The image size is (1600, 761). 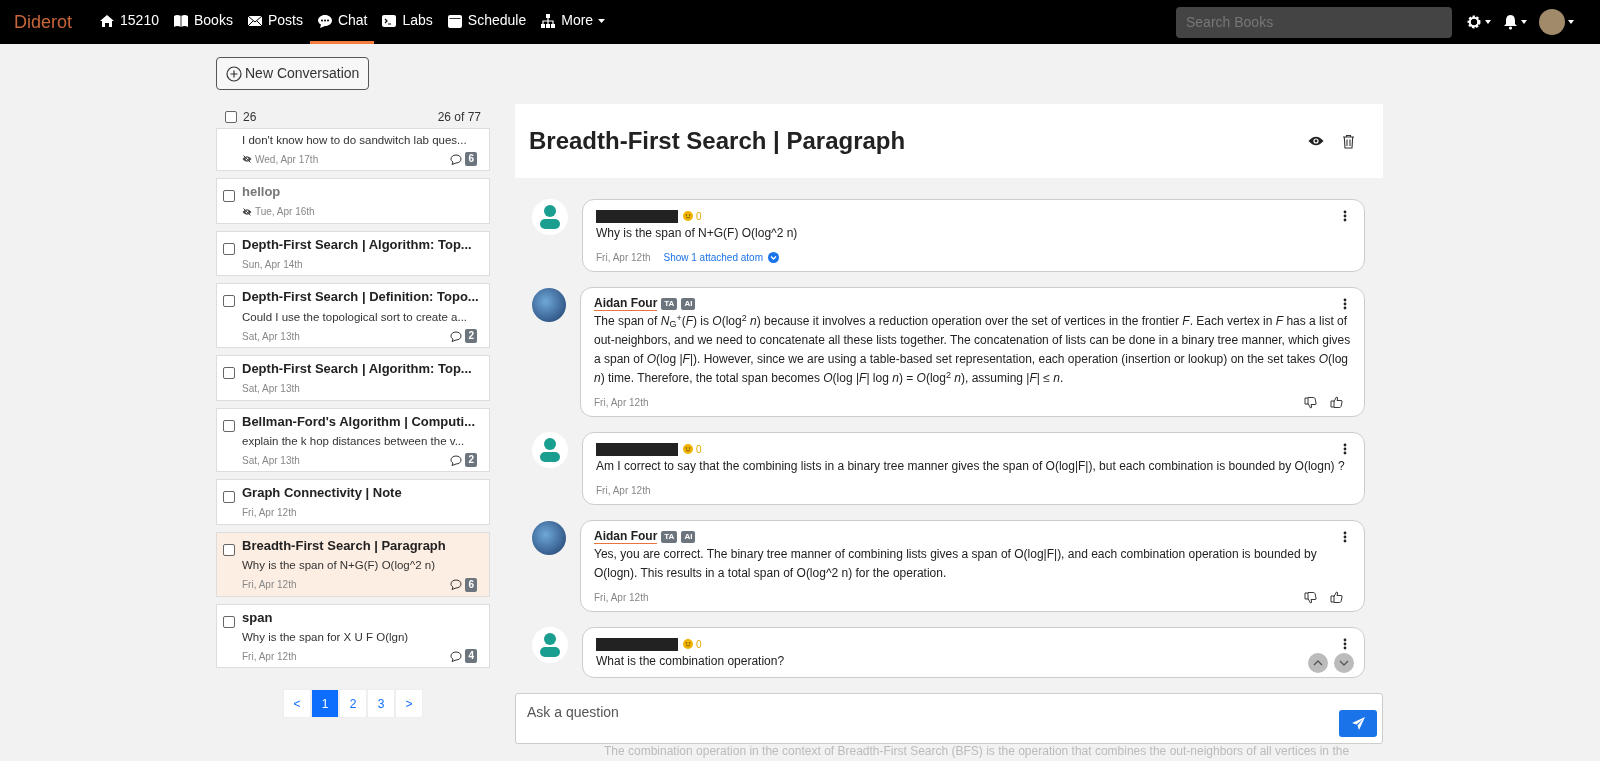 I want to click on page-range: 26 of 77, so click(x=459, y=117).